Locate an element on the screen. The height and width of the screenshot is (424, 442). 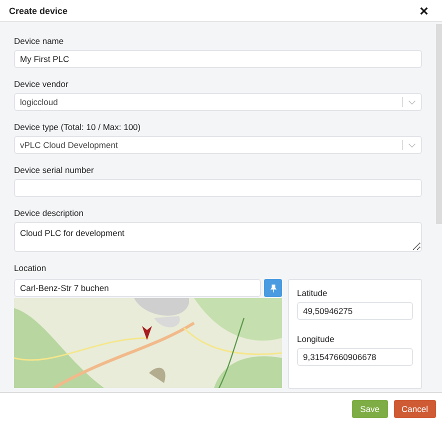
field-label: Device name is located at coordinates (39, 41).